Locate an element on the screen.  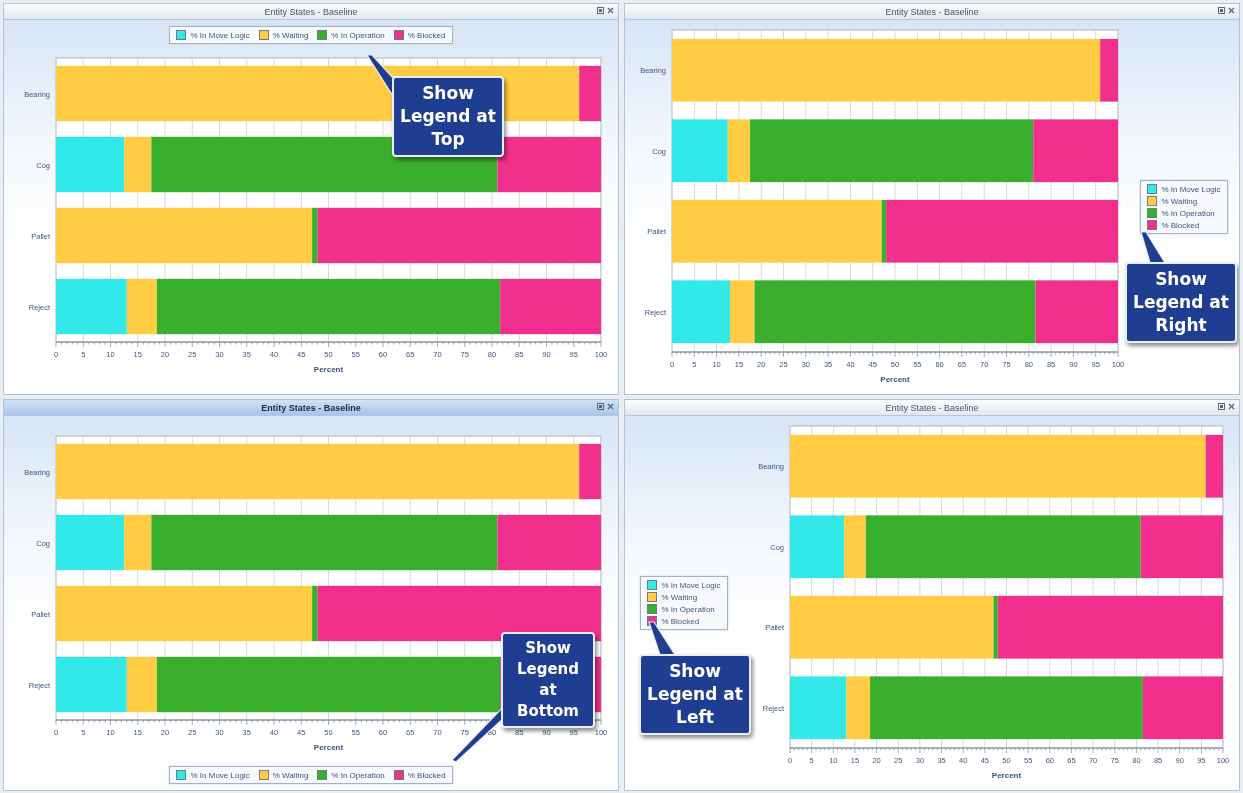
callout: Show Legend at Left is located at coordinates (695, 694).